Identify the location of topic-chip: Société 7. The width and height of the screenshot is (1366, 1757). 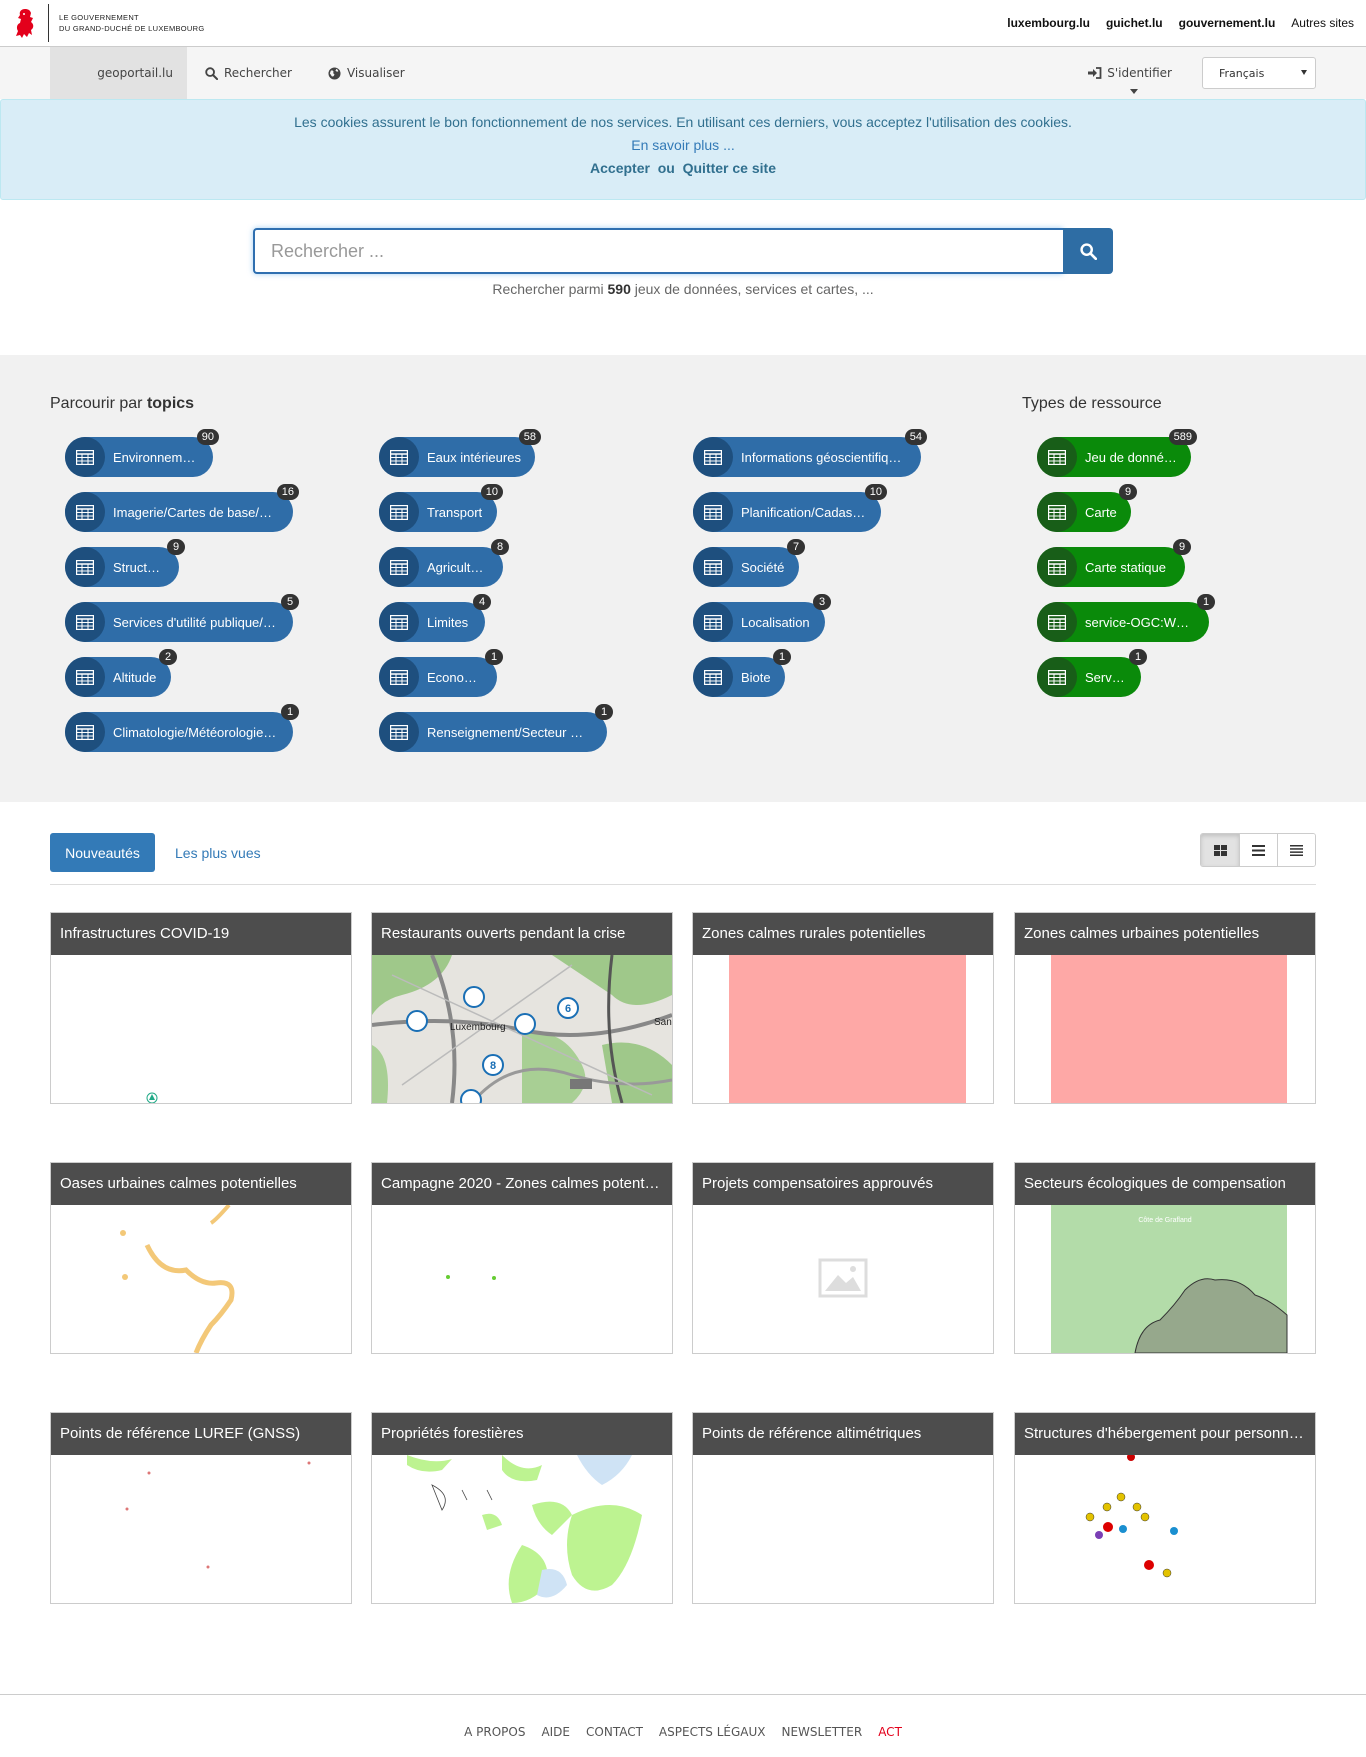
(749, 563).